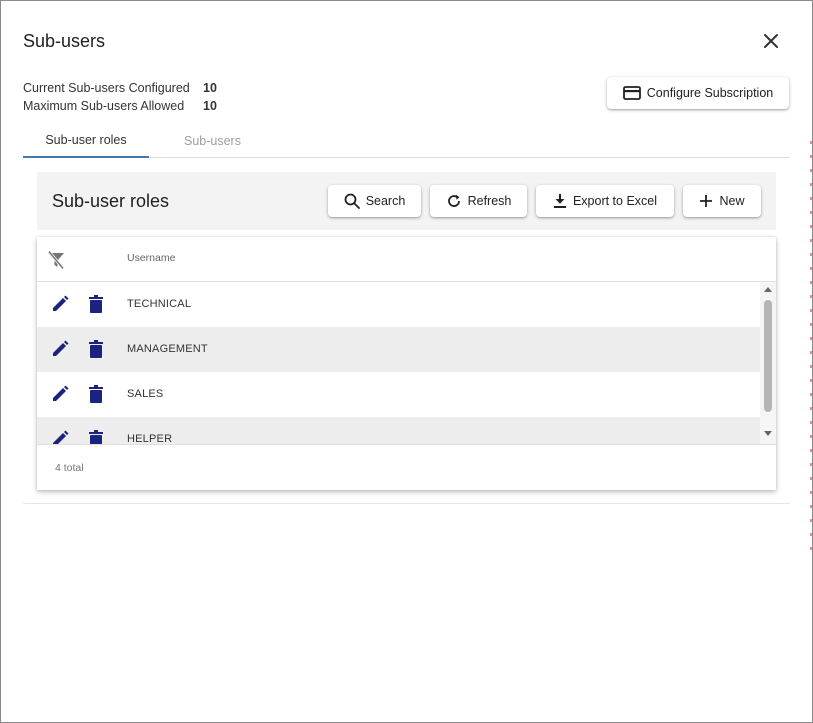 This screenshot has width=813, height=723. What do you see at coordinates (106, 88) in the screenshot?
I see `configured-label: Current Sub-users Configured` at bounding box center [106, 88].